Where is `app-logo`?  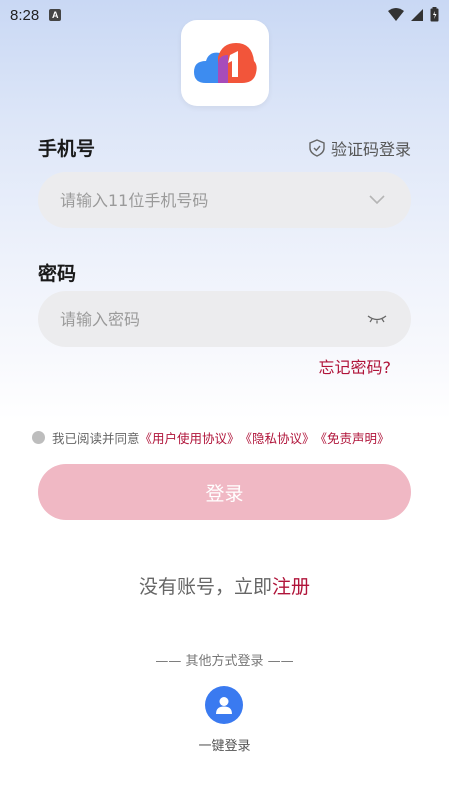 app-logo is located at coordinates (225, 63).